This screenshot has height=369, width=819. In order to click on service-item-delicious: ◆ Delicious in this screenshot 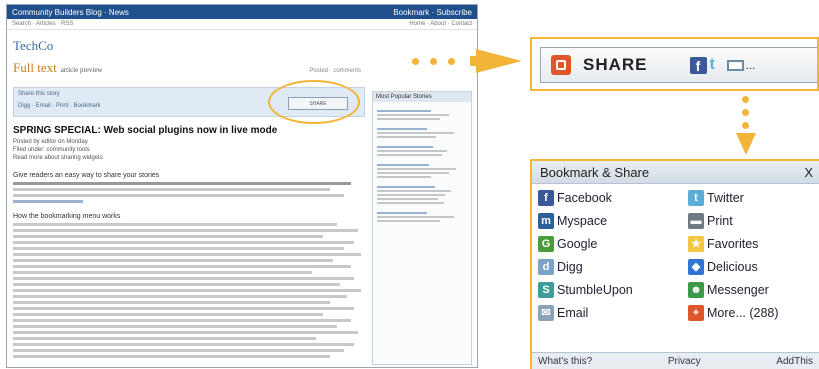, I will do `click(753, 266)`.